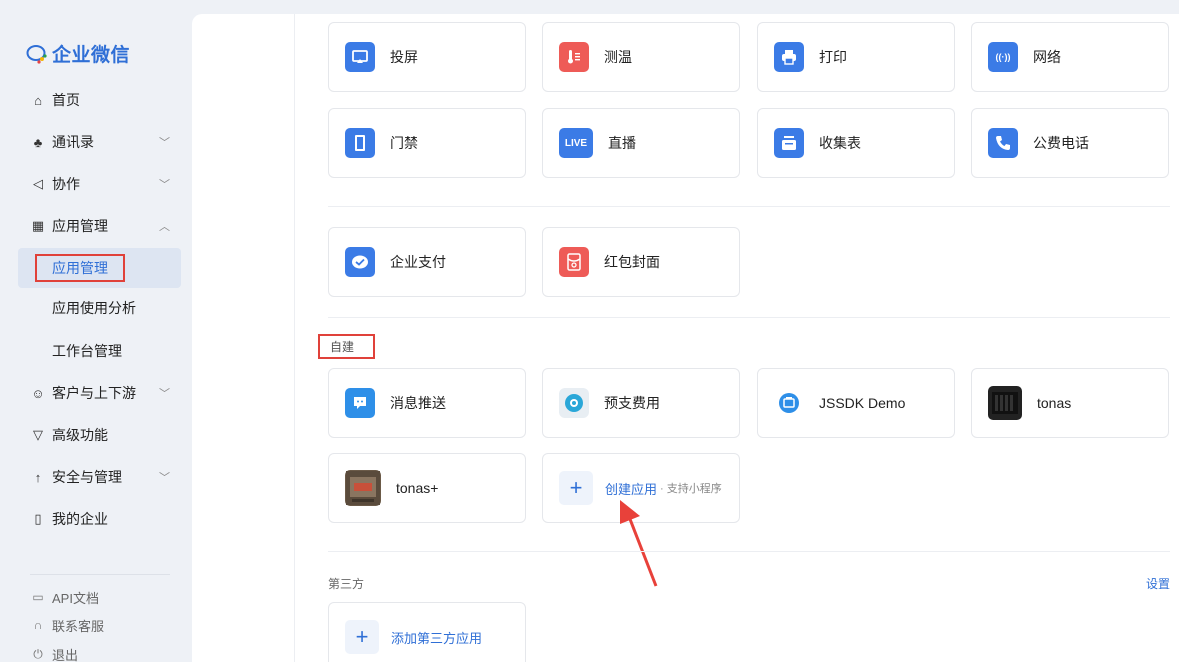  Describe the element at coordinates (622, 143) in the screenshot. I see `app-label: 直播` at that location.